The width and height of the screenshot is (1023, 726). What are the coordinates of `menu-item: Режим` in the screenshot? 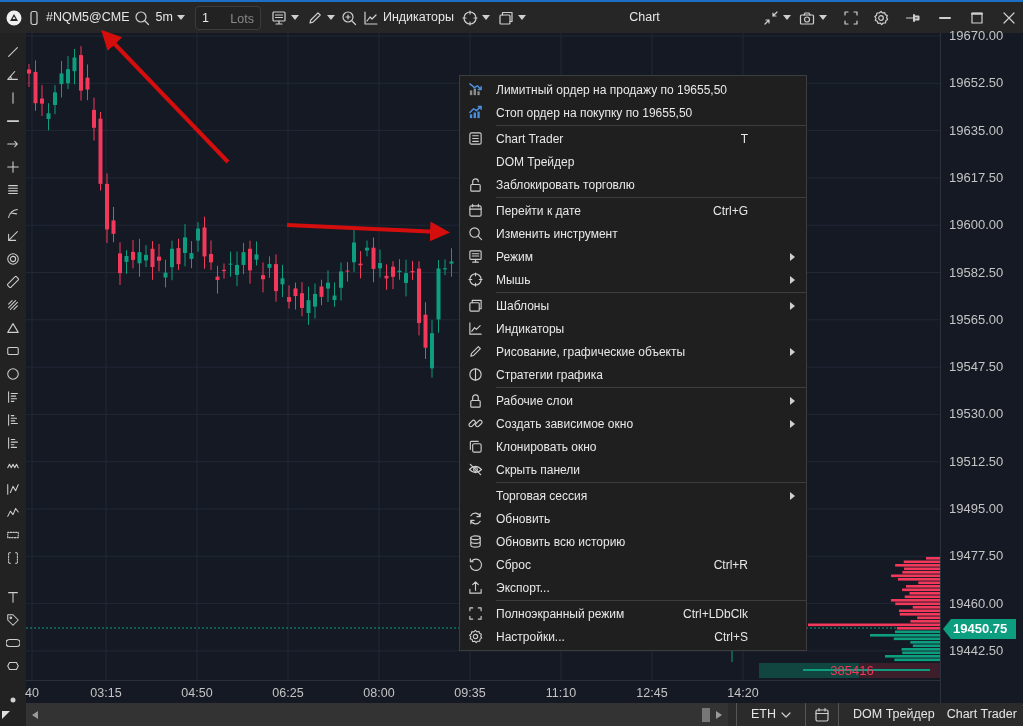 It's located at (633, 256).